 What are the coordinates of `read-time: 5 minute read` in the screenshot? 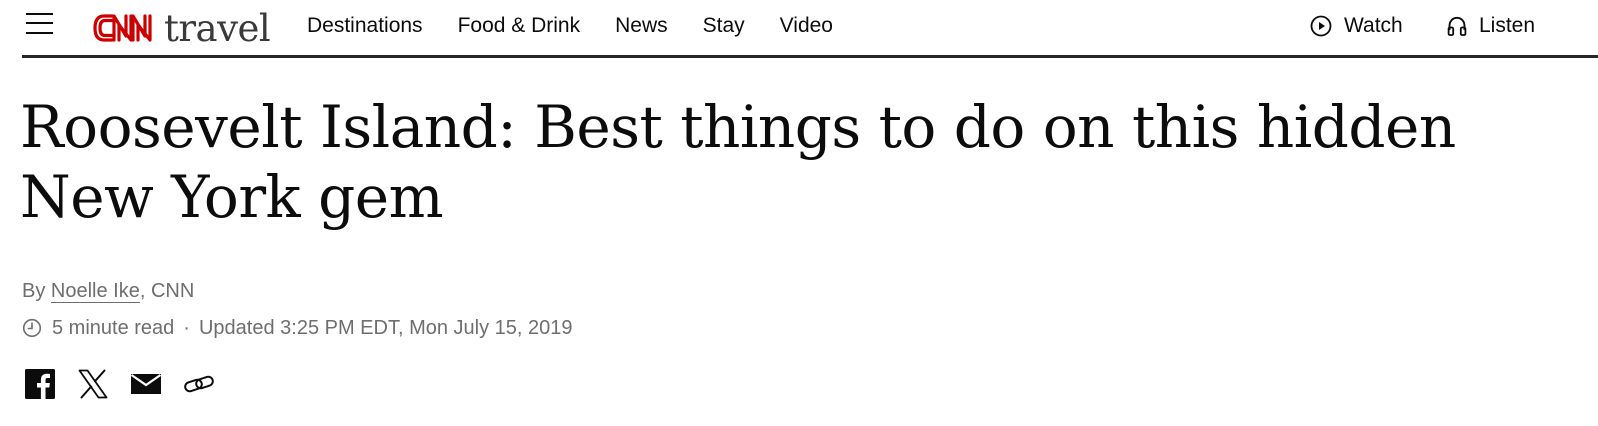 It's located at (113, 327).